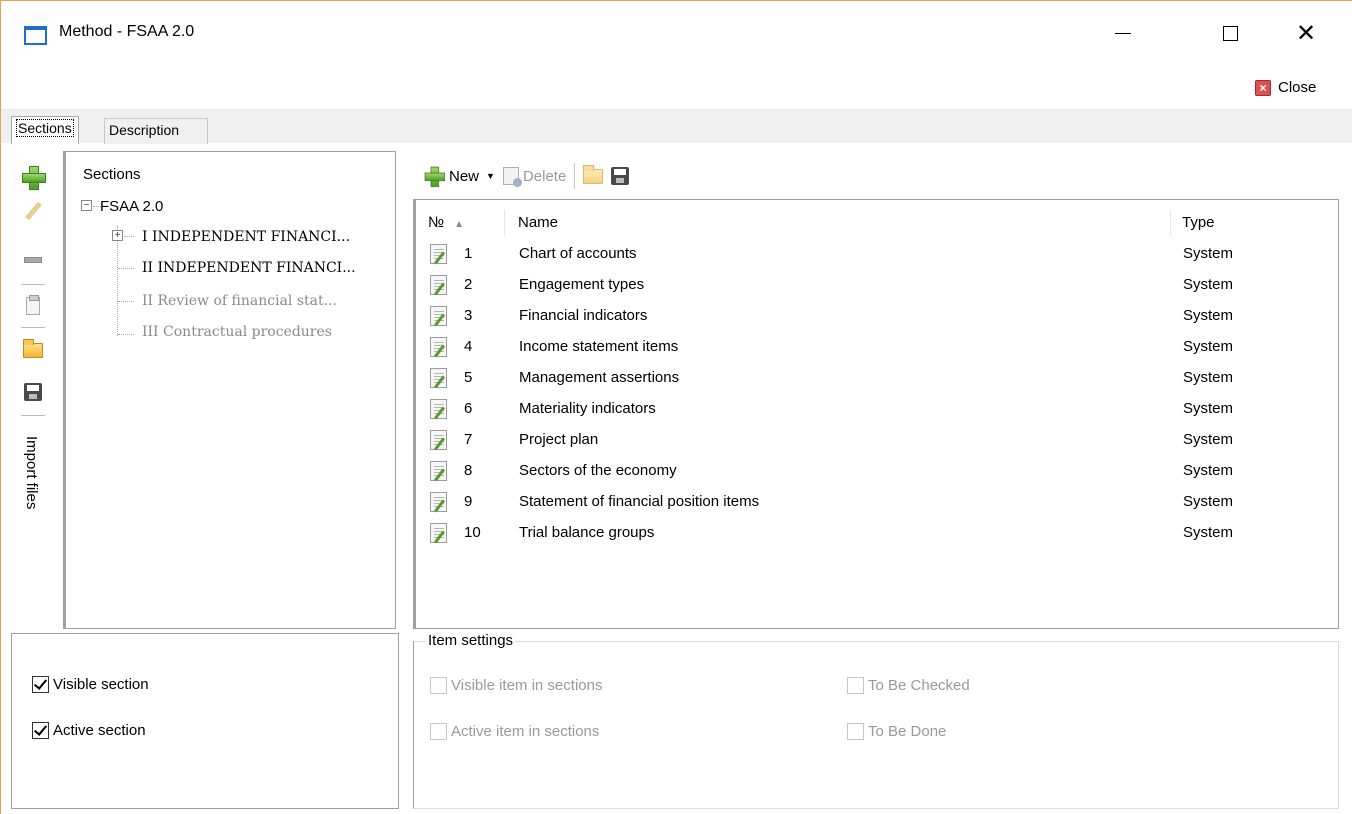  What do you see at coordinates (45, 130) in the screenshot?
I see `tab-sections: Sections` at bounding box center [45, 130].